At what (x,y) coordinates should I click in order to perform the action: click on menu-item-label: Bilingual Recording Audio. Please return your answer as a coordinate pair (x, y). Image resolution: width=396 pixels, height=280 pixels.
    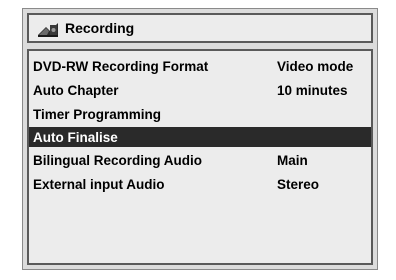
    Looking at the image, I should click on (117, 160).